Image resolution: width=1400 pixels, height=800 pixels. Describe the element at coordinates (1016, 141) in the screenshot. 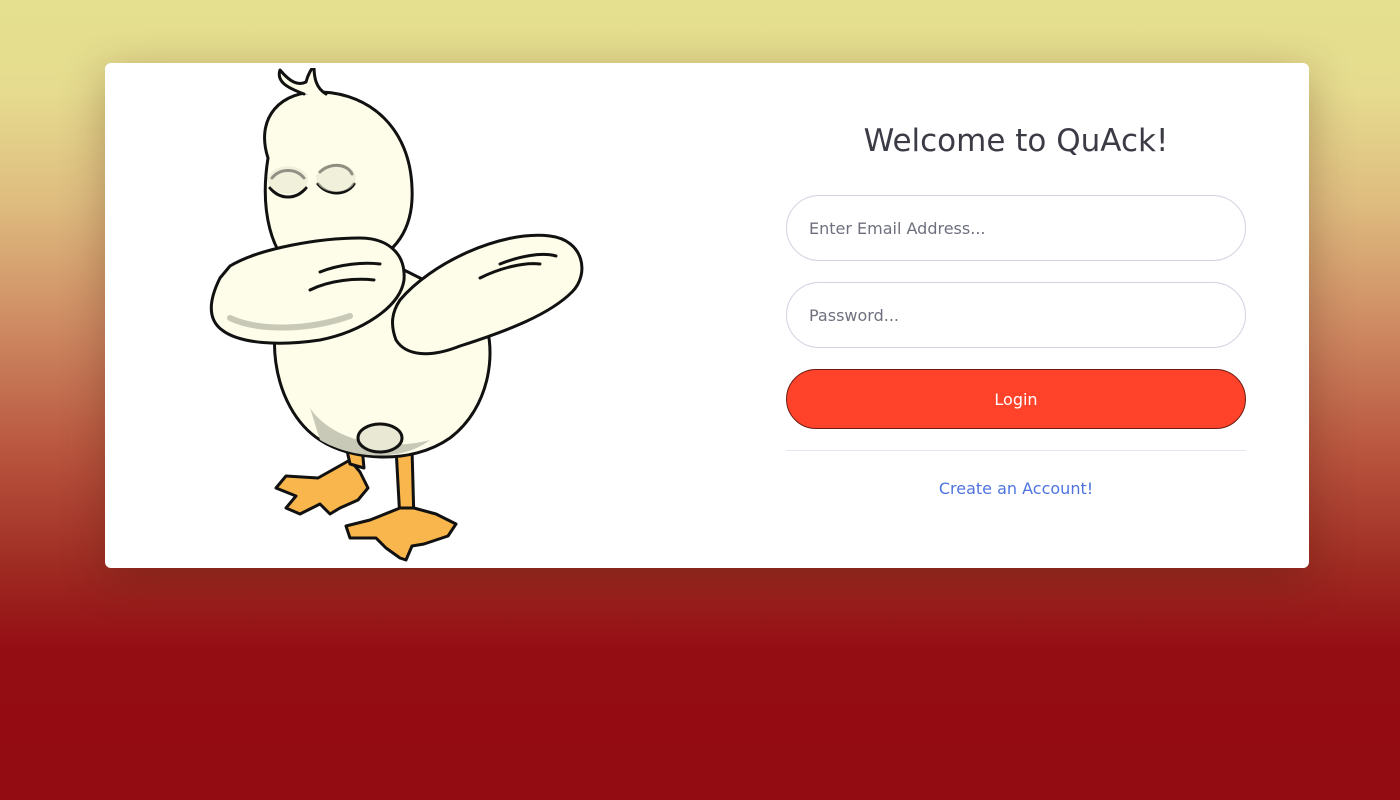

I see `page-title: Welcome to QuAck!` at that location.